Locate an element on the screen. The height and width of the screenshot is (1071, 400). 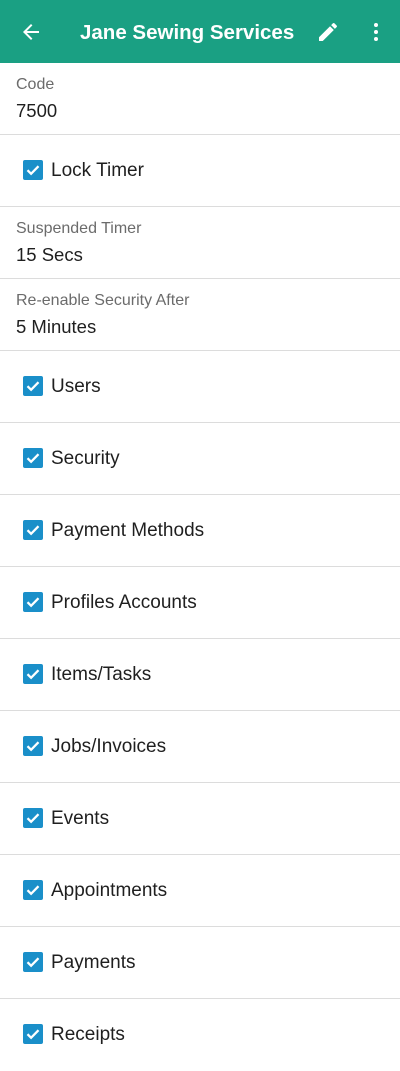
permission-label: Appointments is located at coordinates (109, 890).